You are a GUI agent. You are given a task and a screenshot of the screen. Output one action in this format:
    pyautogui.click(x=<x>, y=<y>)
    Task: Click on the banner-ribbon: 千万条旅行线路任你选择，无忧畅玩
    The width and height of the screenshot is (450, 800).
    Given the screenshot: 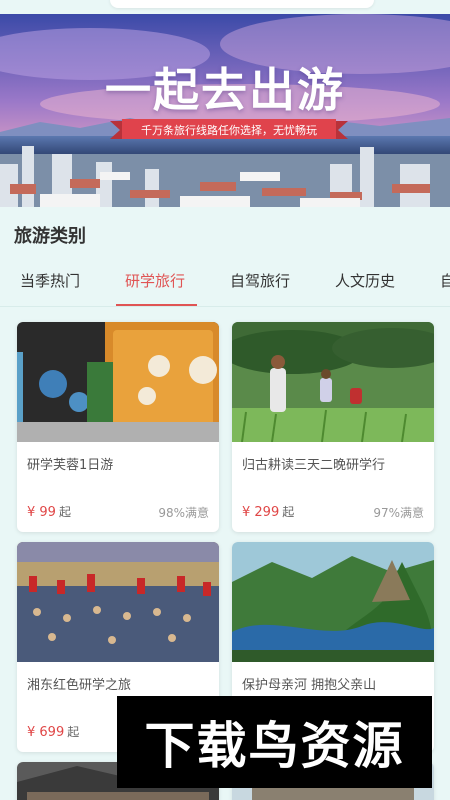 What is the action you would take?
    pyautogui.click(x=229, y=130)
    